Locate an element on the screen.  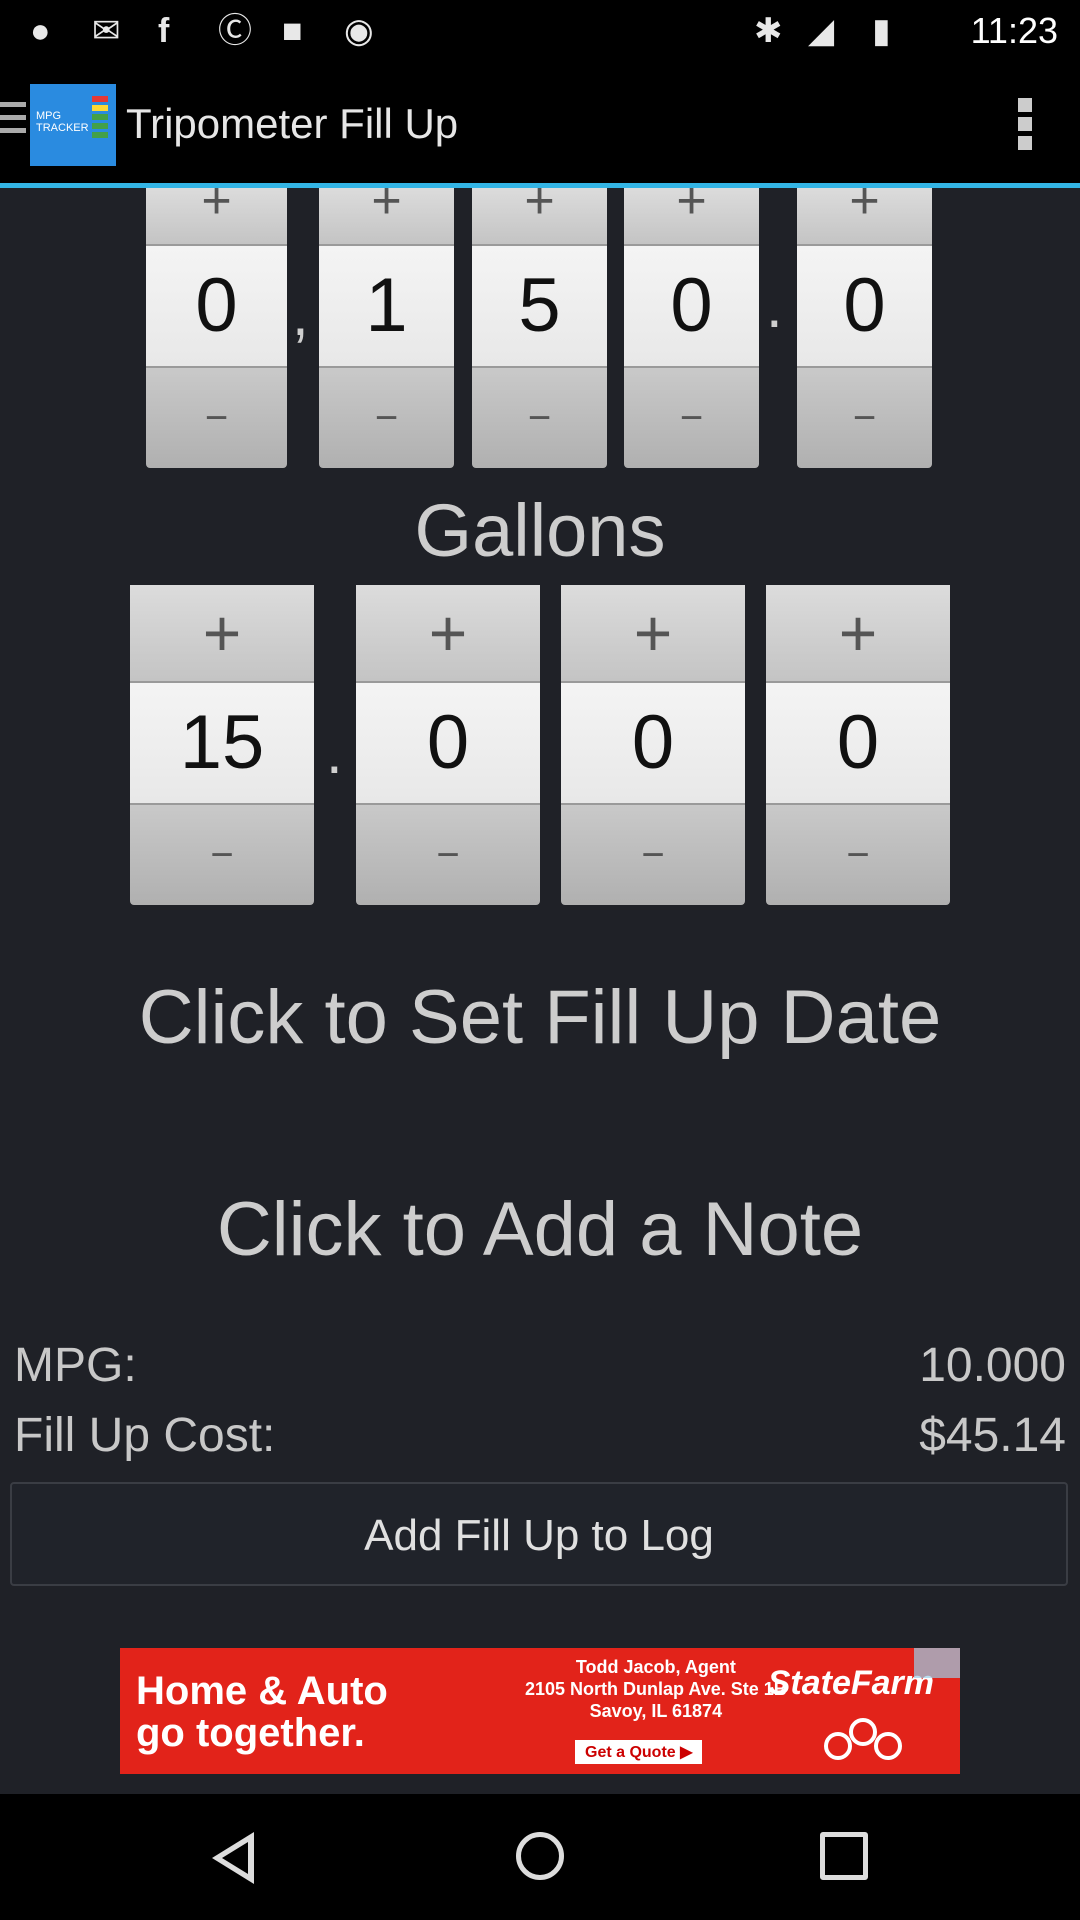
mpg-value: 10.000 is located at coordinates (992, 1365).